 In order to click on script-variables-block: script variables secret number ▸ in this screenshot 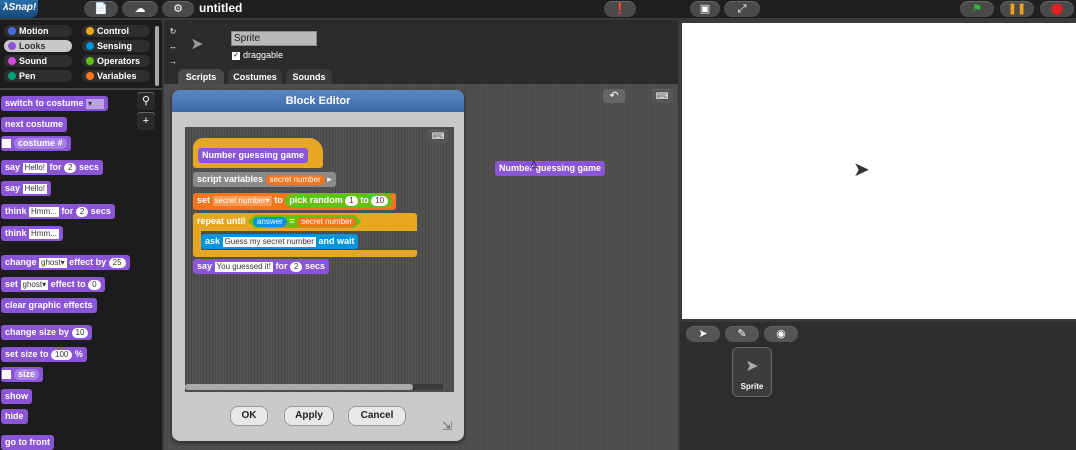, I will do `click(264, 179)`.